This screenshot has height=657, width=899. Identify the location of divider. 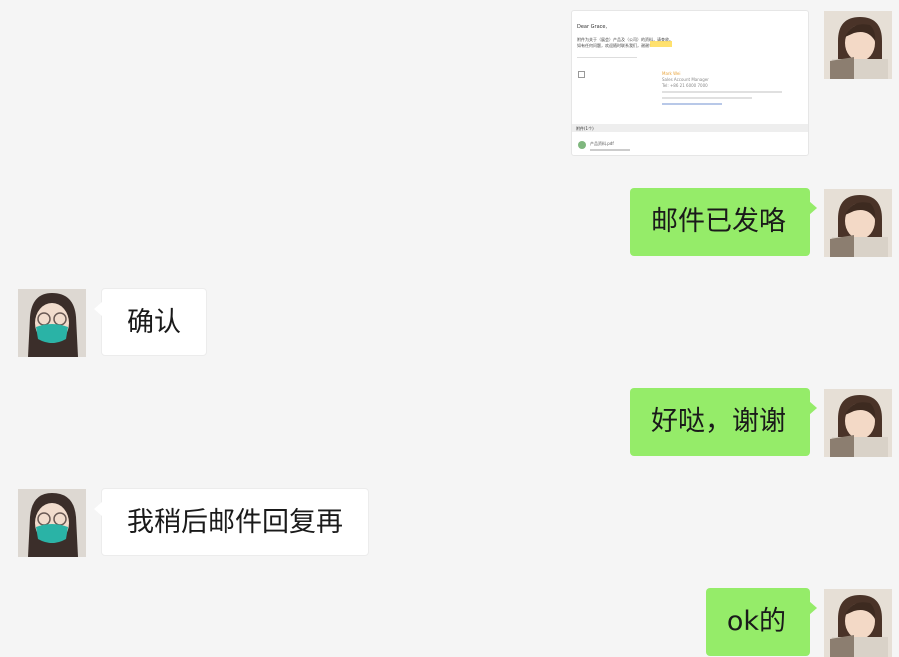
(607, 57).